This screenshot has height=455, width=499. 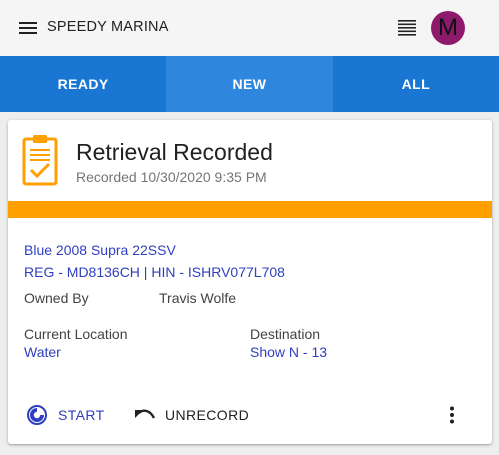 I want to click on unrecord-label: UNRECORD, so click(x=207, y=415).